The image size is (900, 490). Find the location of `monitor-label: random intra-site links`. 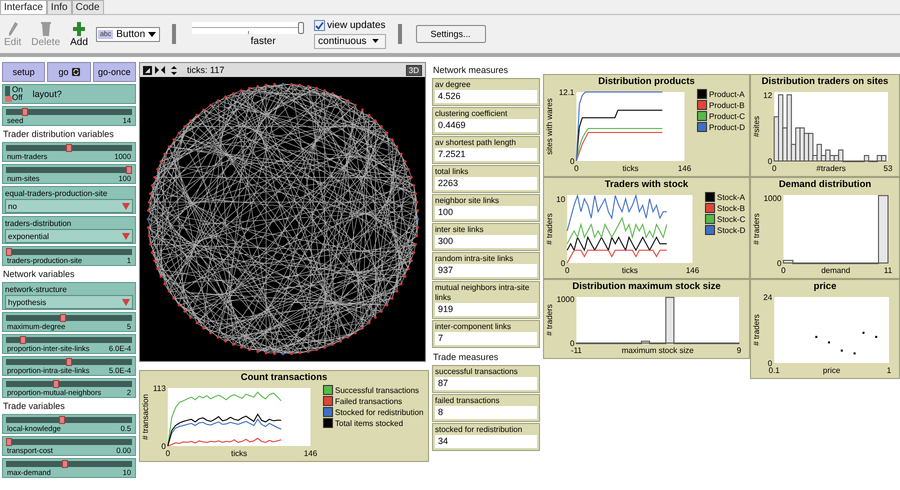

monitor-label: random intra-site links is located at coordinates (474, 259).